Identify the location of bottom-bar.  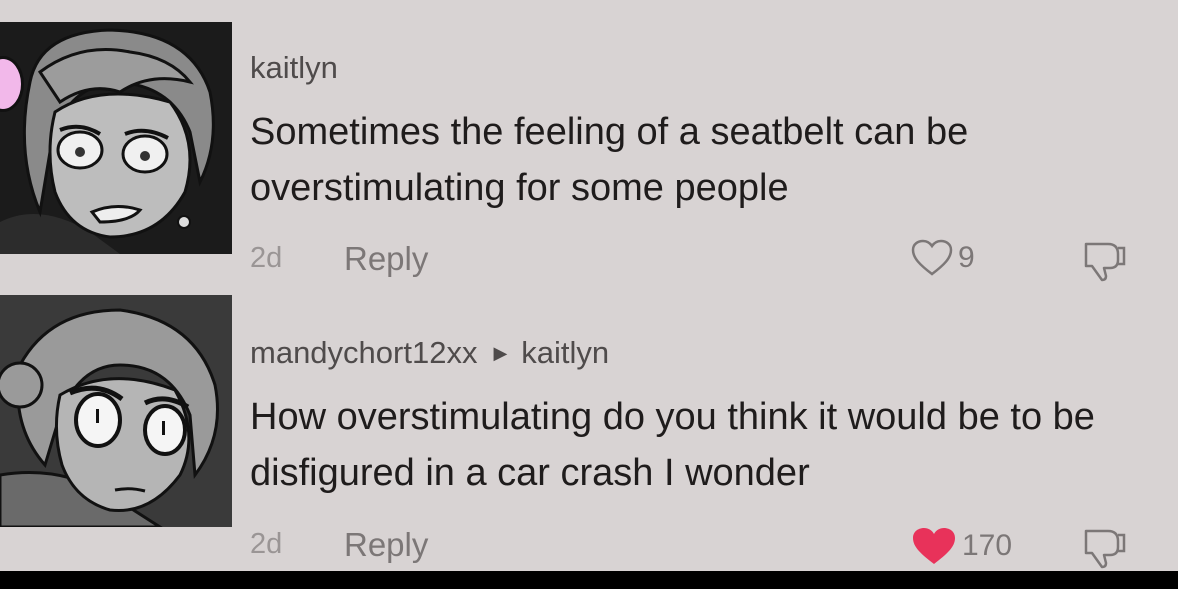
(589, 580).